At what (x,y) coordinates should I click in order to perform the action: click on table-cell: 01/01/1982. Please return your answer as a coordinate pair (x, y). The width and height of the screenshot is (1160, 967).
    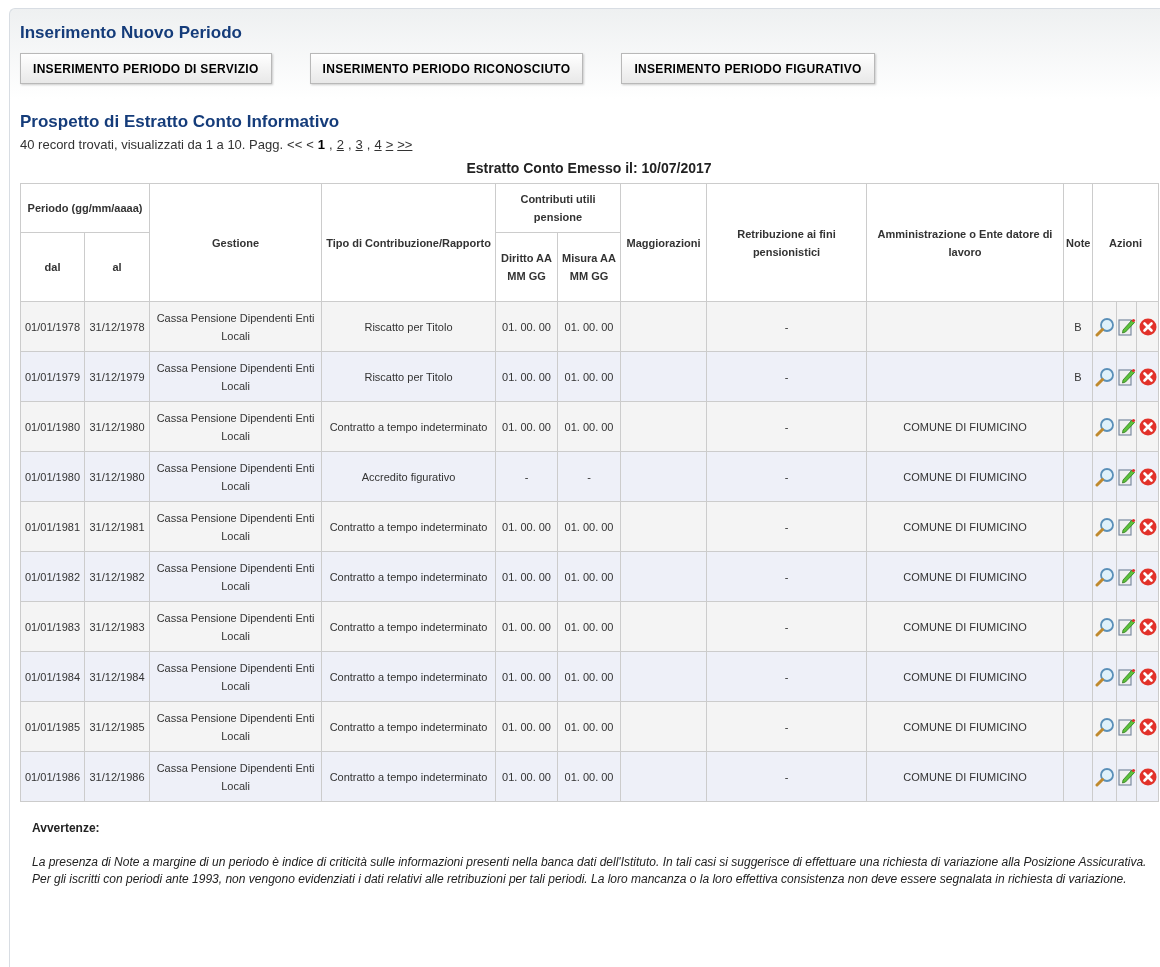
    Looking at the image, I should click on (52, 576).